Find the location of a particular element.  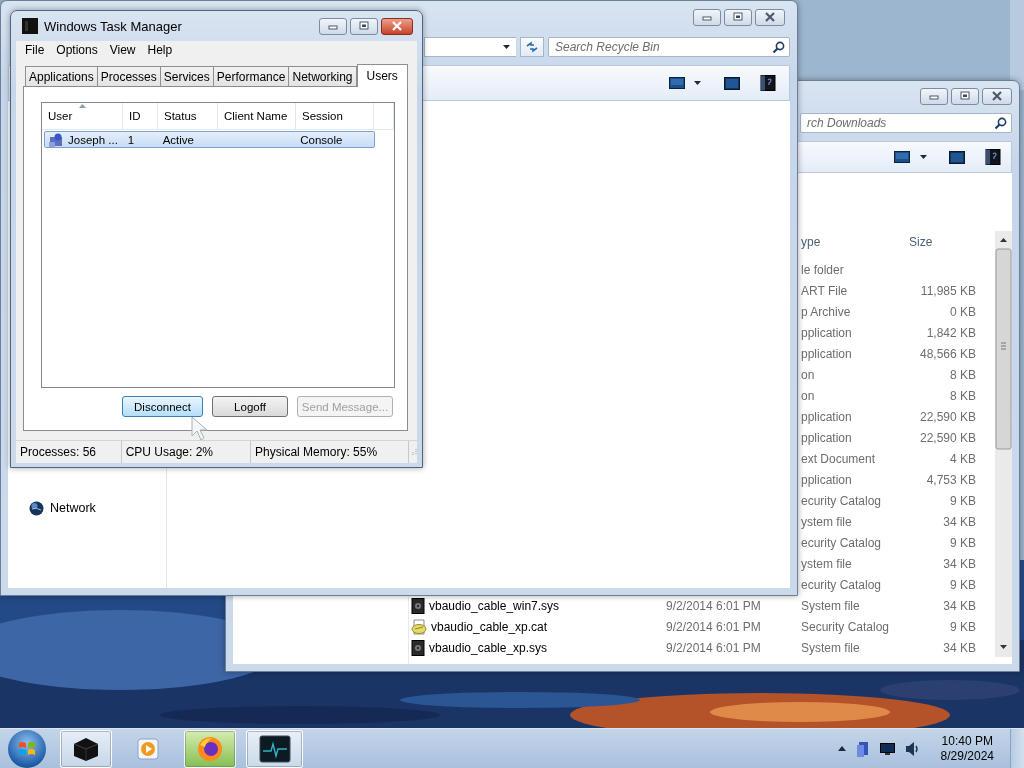

pulse-monitor-icon is located at coordinates (274, 748).